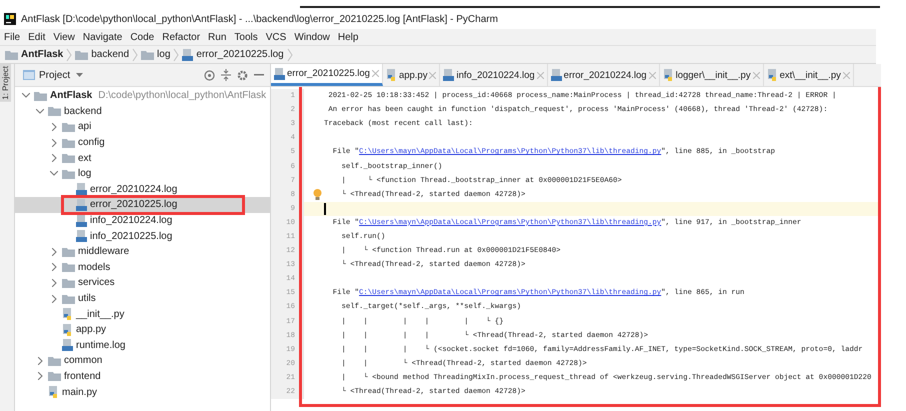 The width and height of the screenshot is (906, 411). I want to click on menu-item: Refactor, so click(181, 37).